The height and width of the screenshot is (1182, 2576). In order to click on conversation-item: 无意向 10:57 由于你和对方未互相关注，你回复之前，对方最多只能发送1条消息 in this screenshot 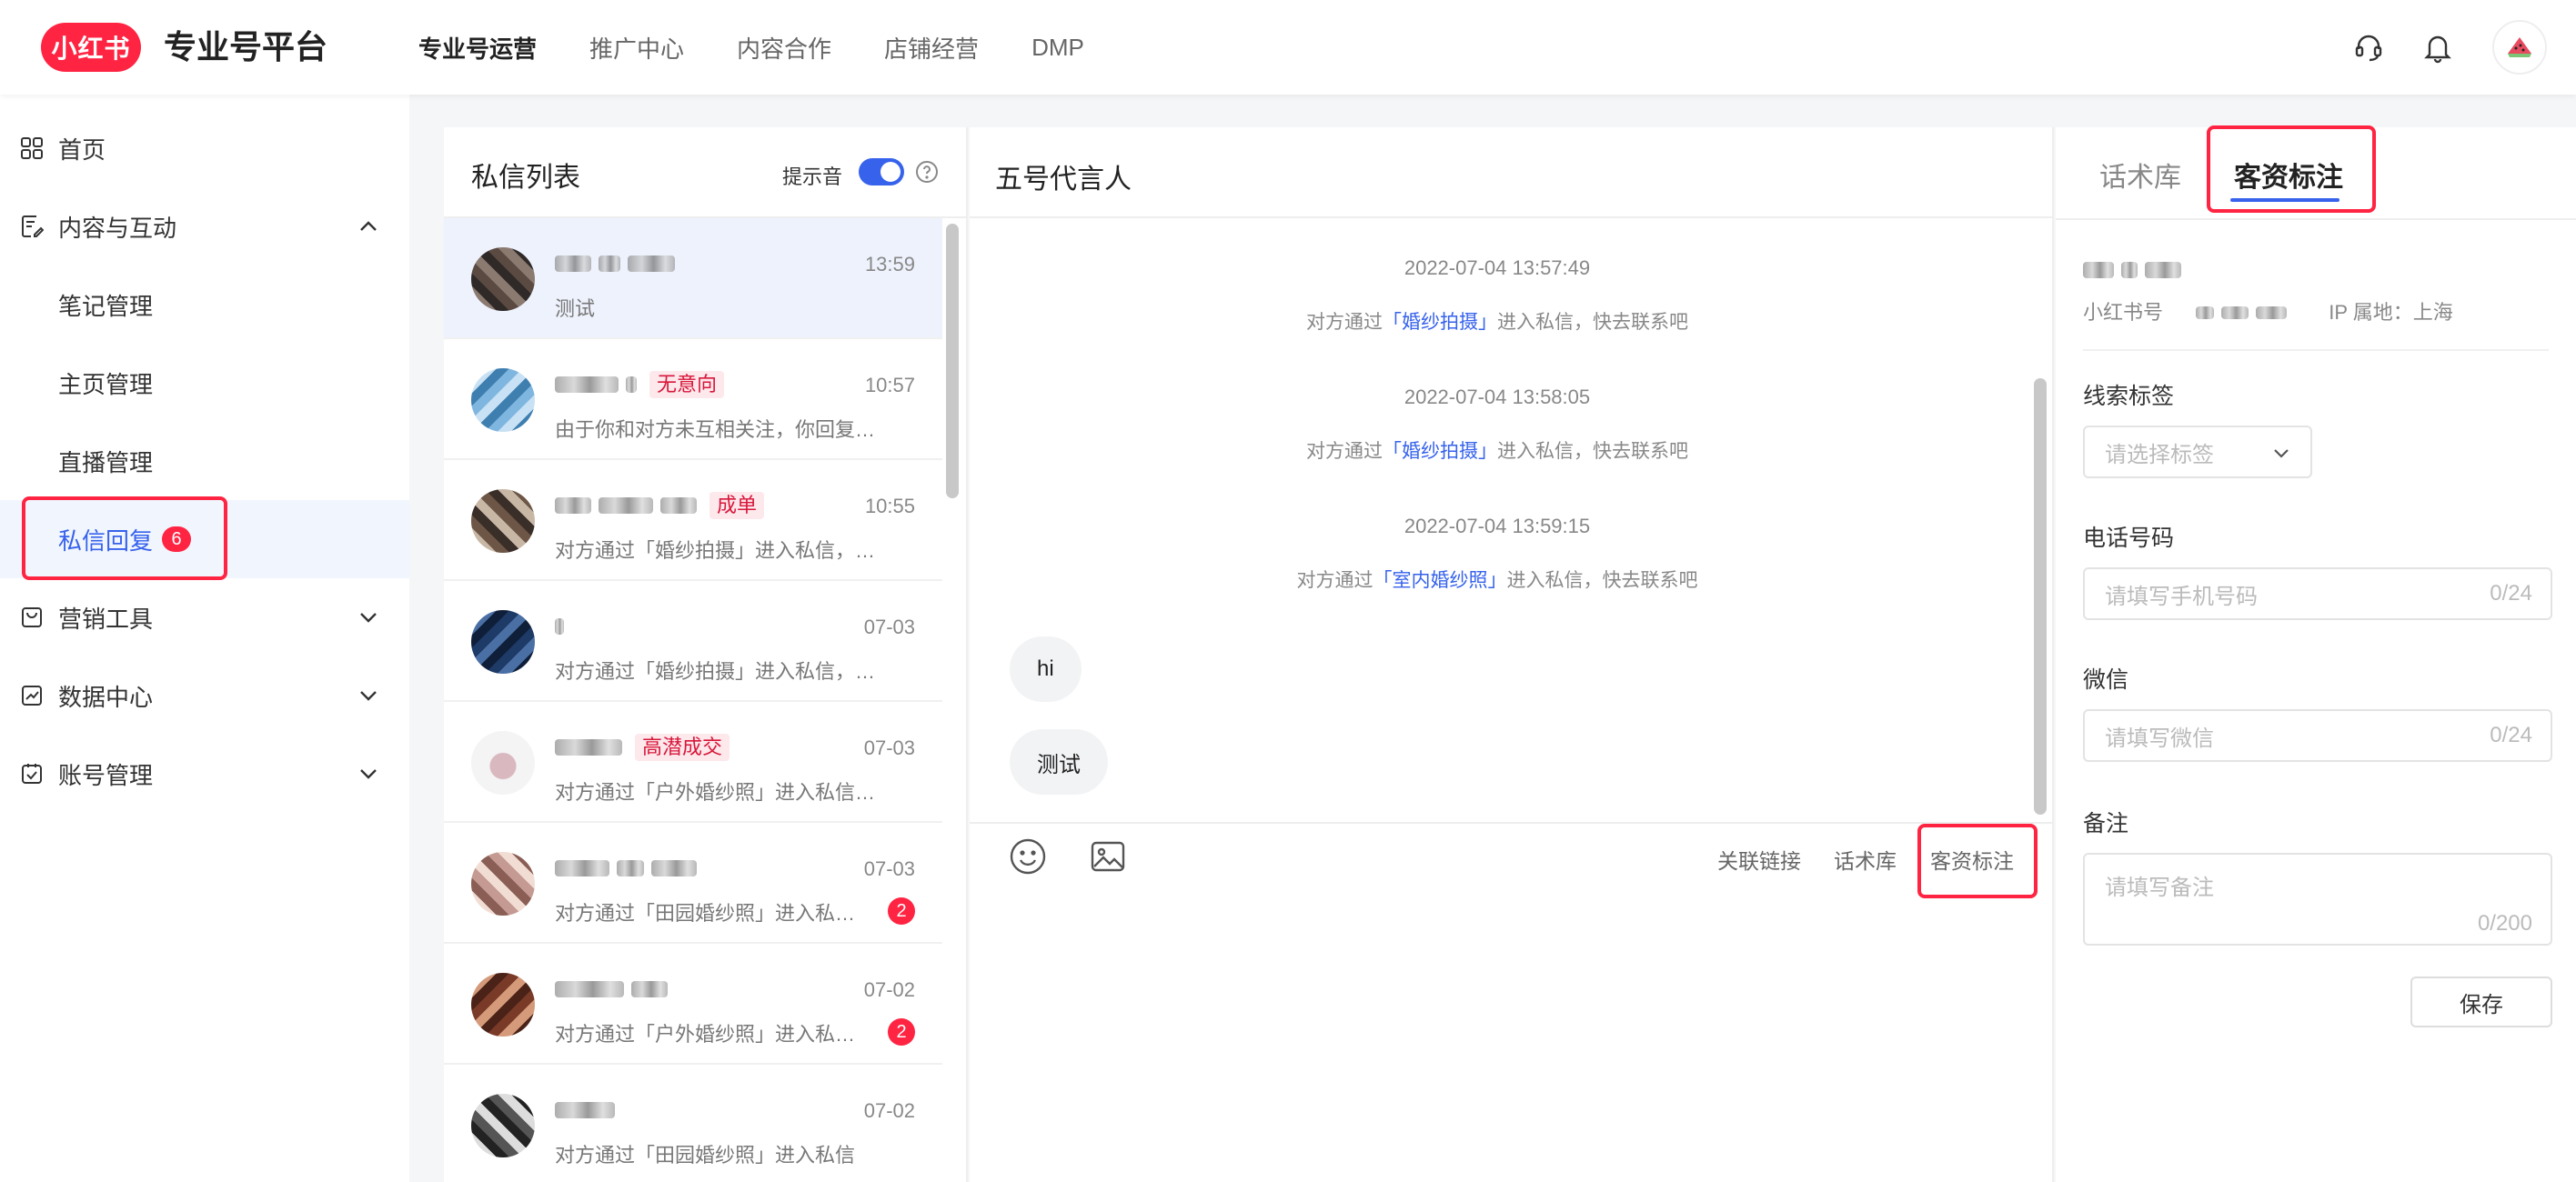, I will do `click(693, 399)`.